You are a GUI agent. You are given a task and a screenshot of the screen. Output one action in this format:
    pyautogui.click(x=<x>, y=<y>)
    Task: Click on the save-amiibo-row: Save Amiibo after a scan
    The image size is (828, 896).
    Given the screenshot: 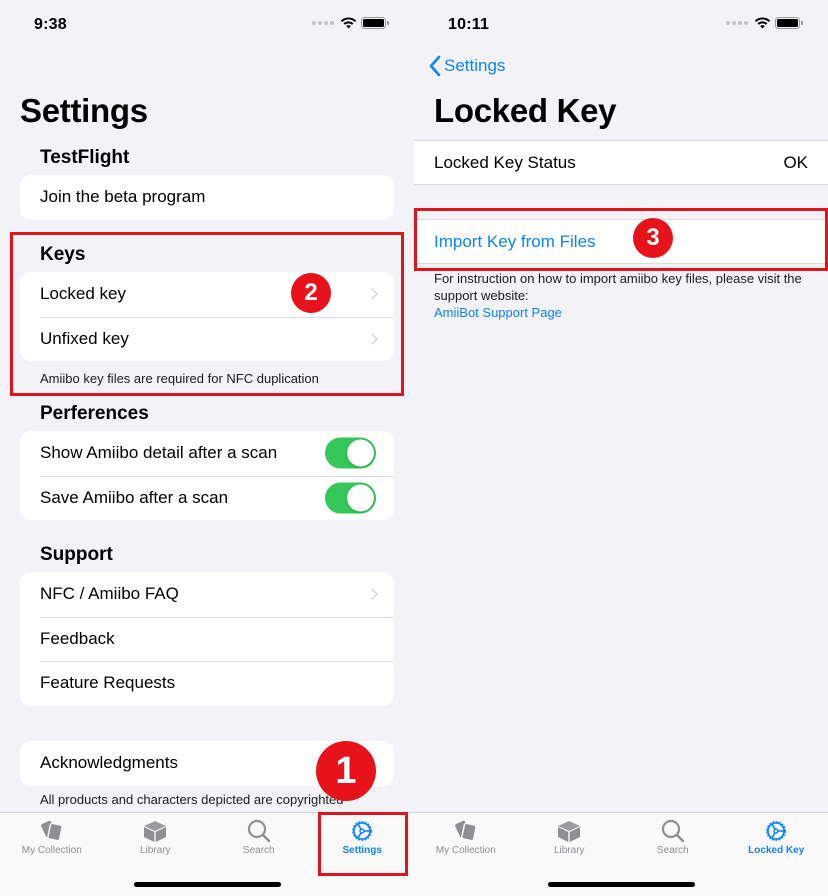 What is the action you would take?
    pyautogui.click(x=207, y=498)
    